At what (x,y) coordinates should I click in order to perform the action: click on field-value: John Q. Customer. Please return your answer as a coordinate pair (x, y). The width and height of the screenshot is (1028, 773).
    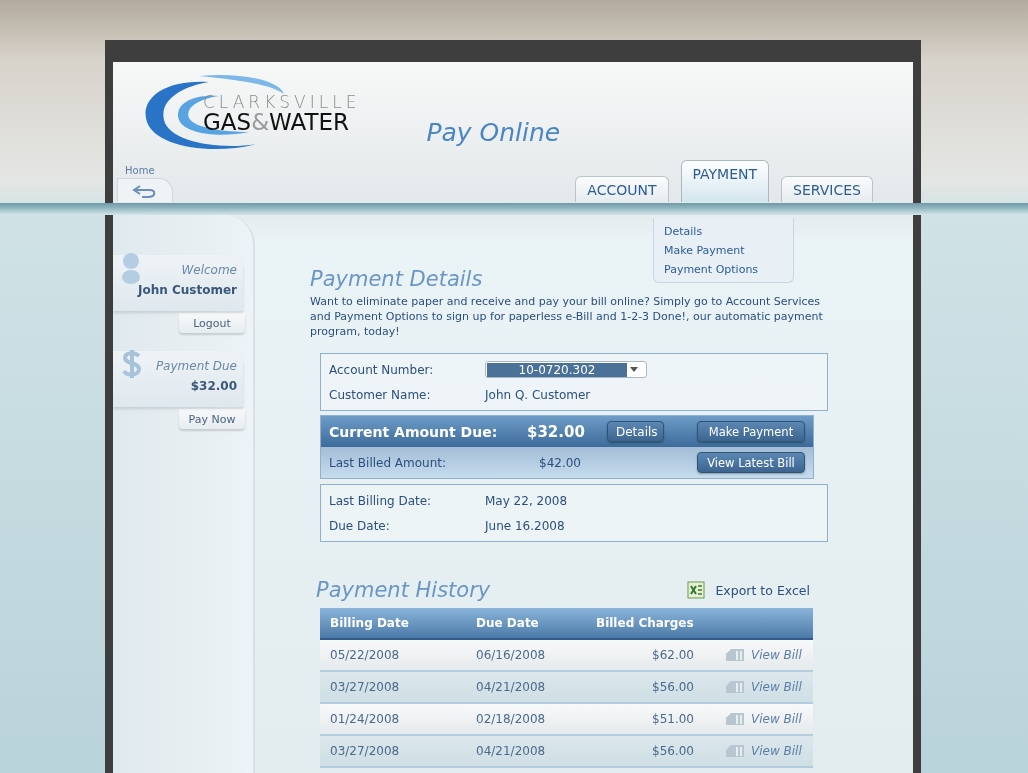
    Looking at the image, I should click on (538, 394).